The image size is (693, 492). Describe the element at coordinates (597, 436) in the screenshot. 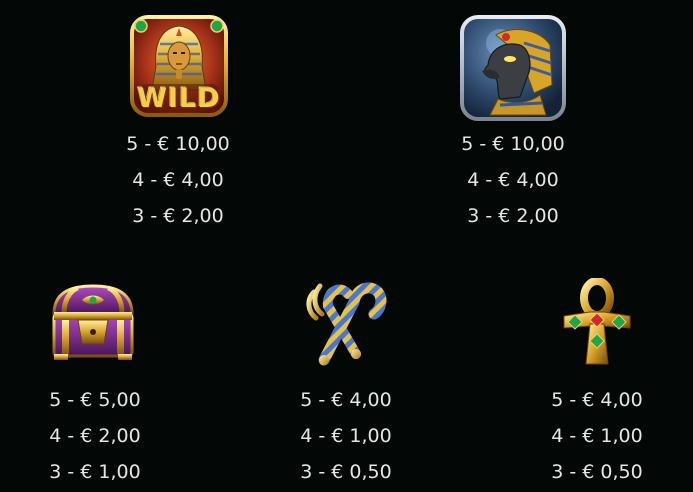

I see `ankh-pay-4: 4 - € 1,00` at that location.